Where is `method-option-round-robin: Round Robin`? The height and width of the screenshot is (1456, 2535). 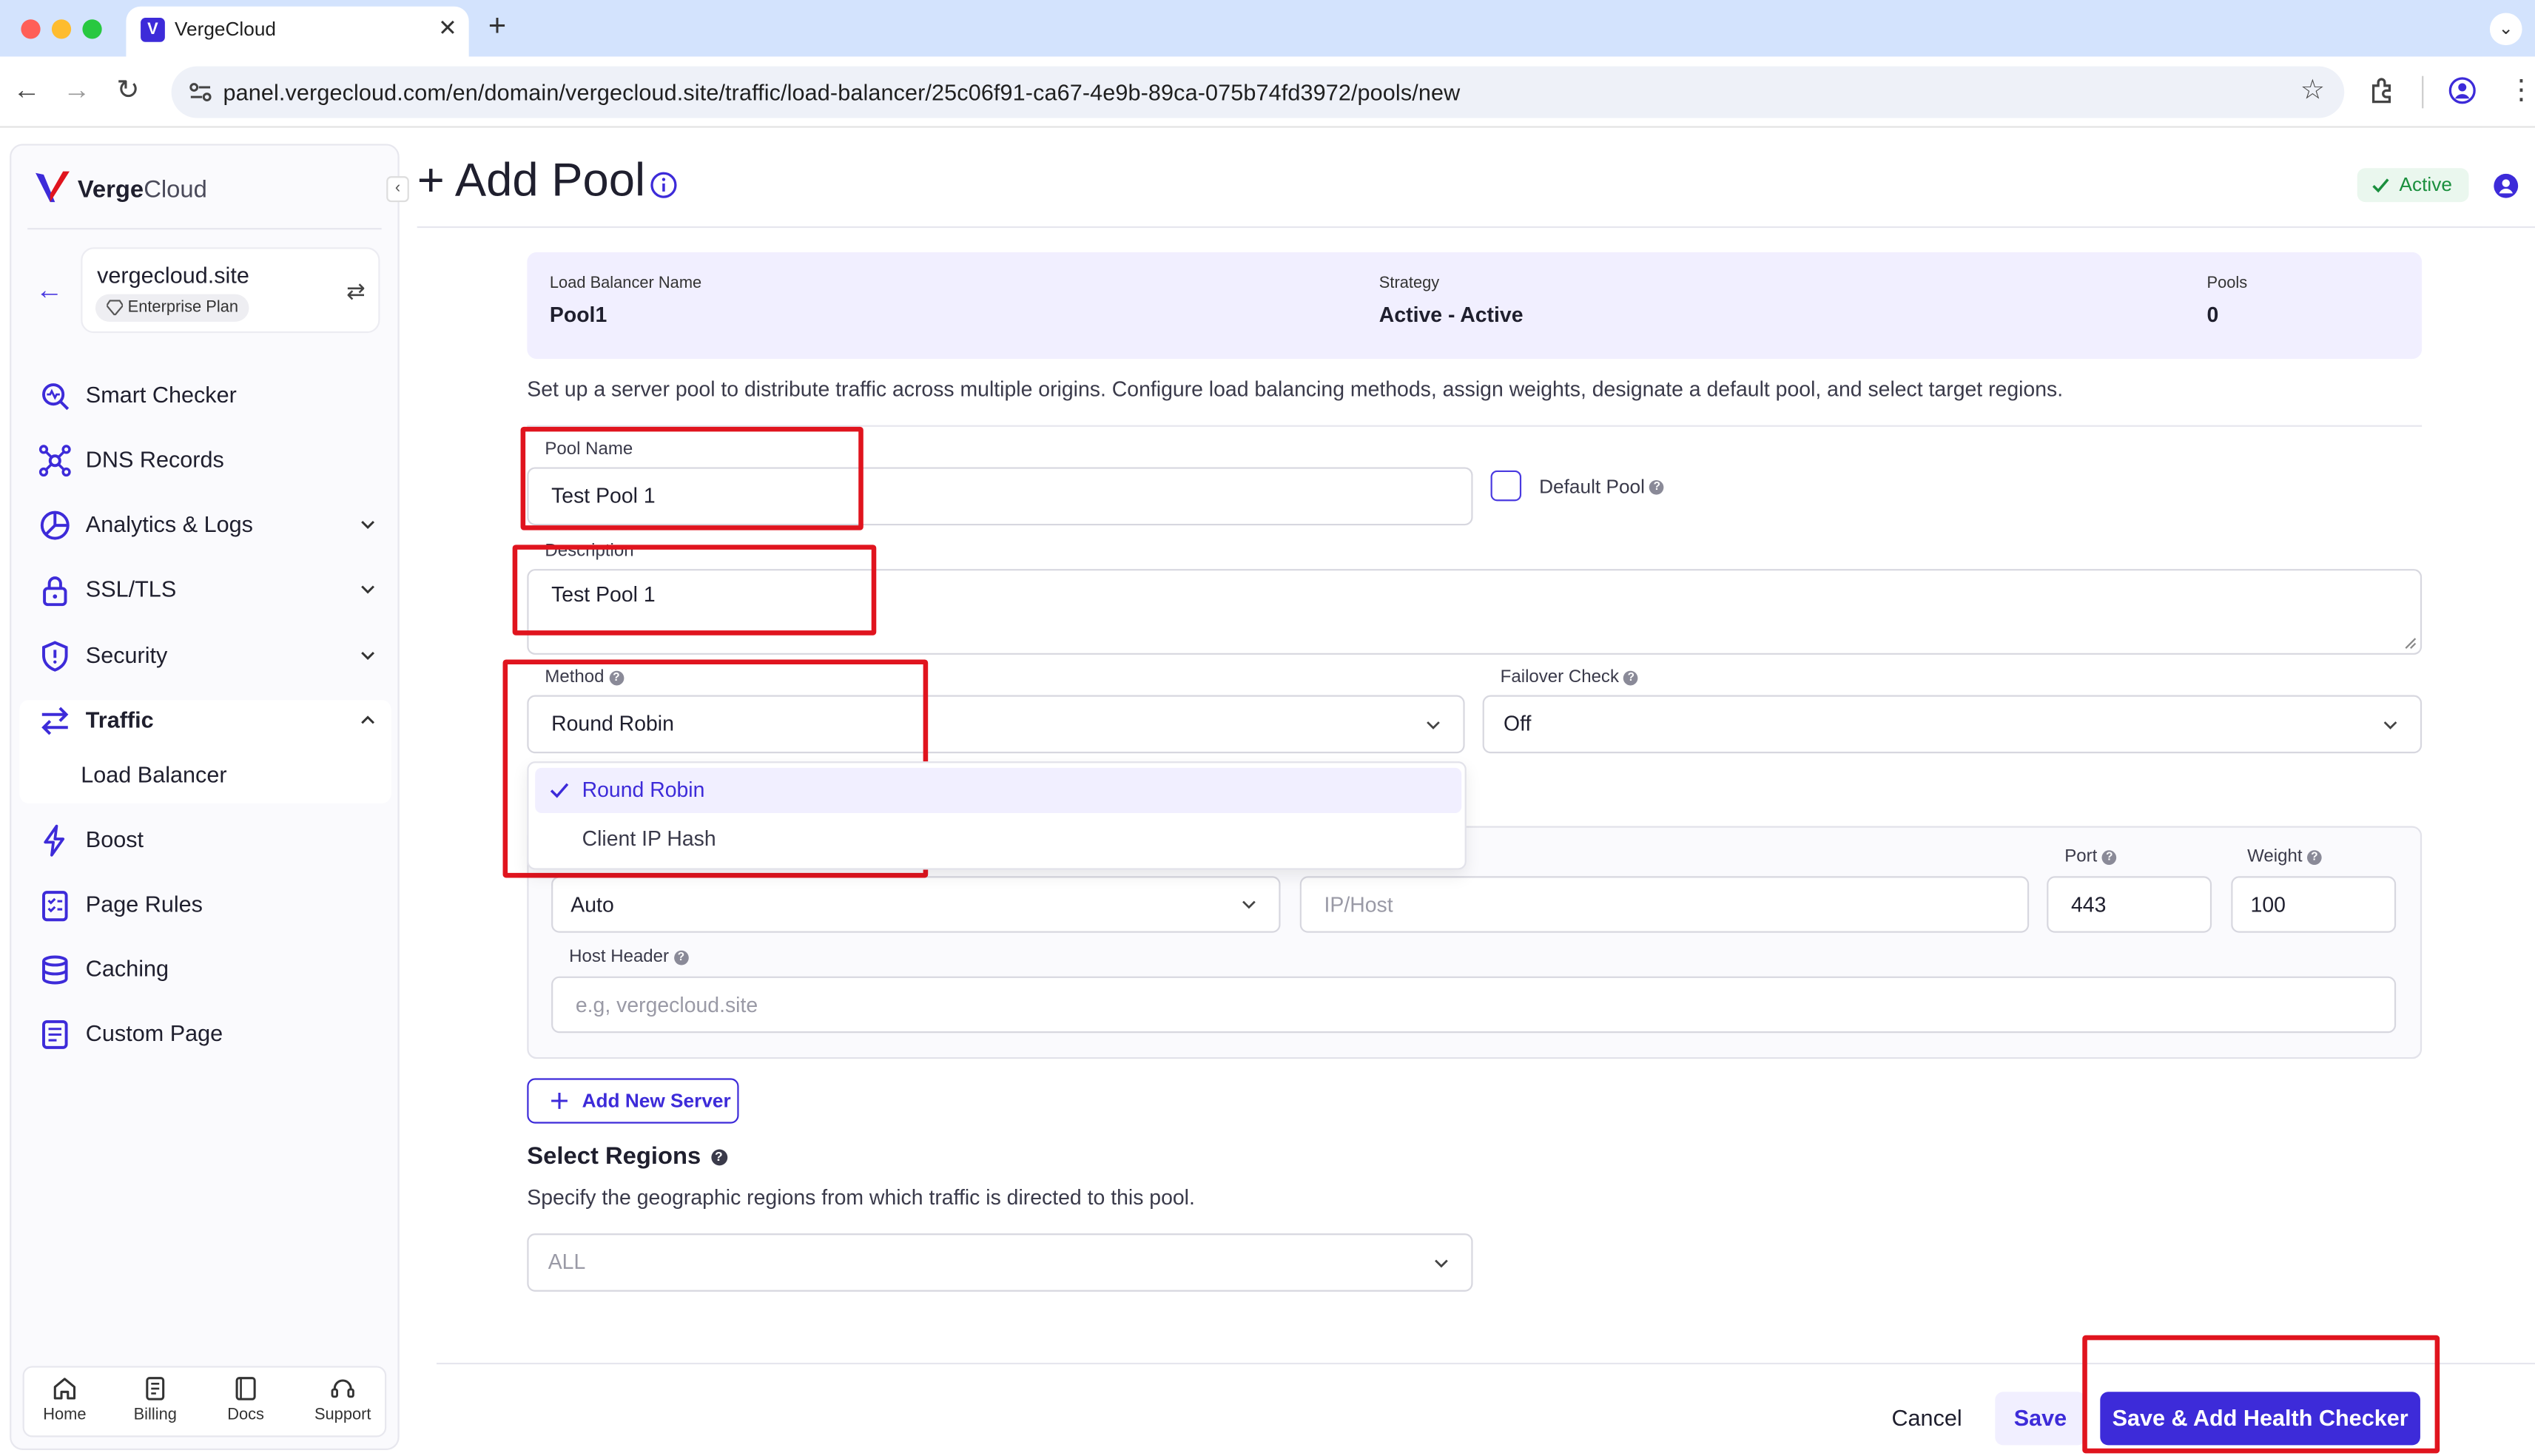
method-option-round-robin: Round Robin is located at coordinates (998, 791).